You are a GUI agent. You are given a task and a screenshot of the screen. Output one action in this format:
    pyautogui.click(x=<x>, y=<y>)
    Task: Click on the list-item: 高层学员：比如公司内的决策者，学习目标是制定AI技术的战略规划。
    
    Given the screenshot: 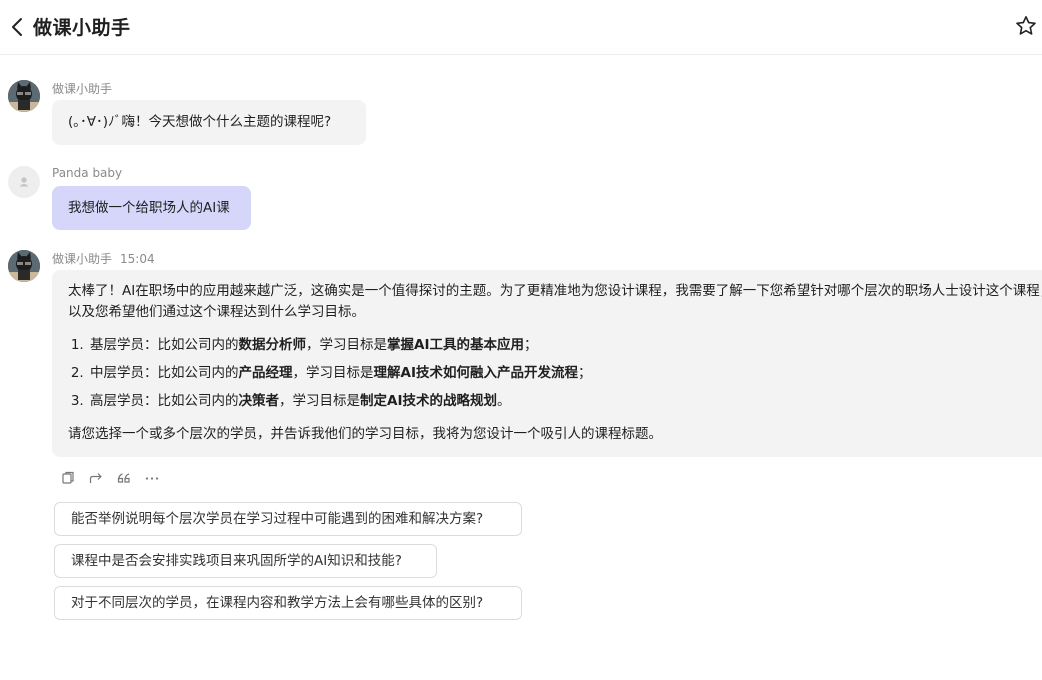 What is the action you would take?
    pyautogui.click(x=562, y=401)
    